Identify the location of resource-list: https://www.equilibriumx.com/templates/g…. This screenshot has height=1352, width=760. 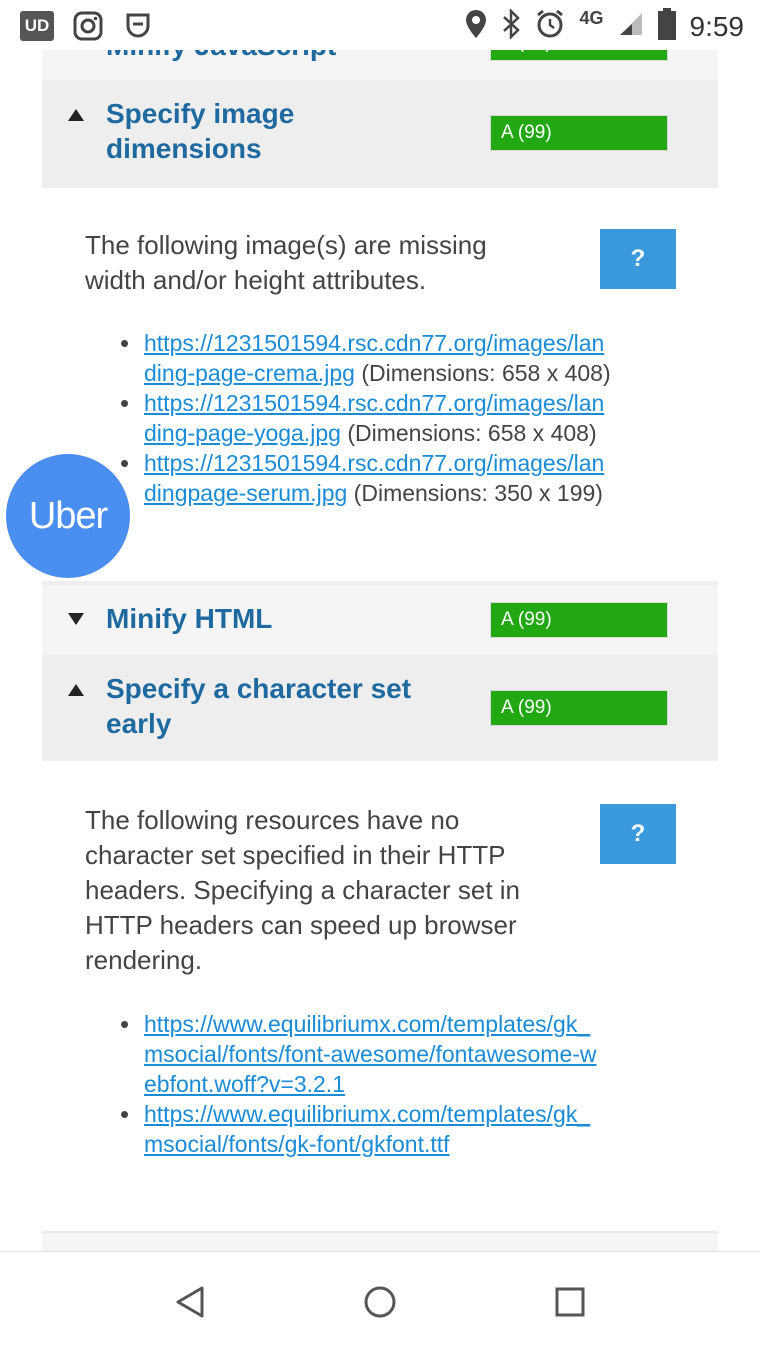
(395, 1084).